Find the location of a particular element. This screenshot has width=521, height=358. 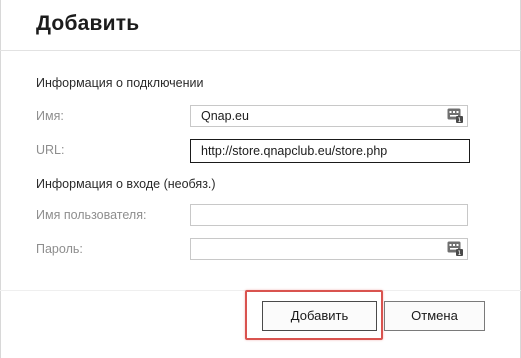

dialog-border is located at coordinates (0, 179).